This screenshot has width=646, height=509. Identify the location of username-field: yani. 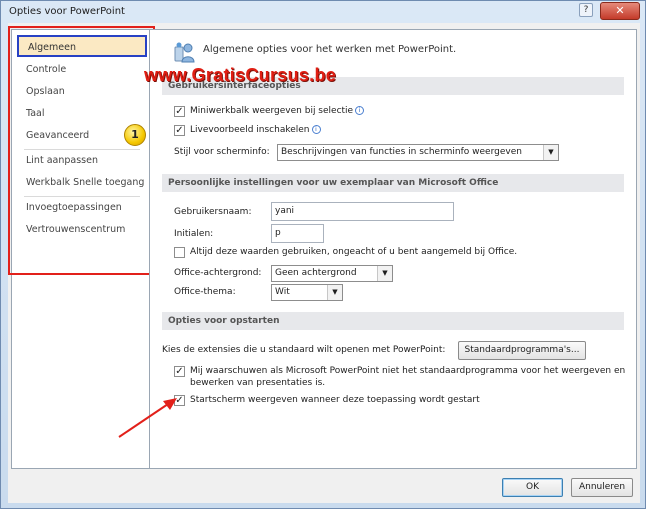
(362, 211).